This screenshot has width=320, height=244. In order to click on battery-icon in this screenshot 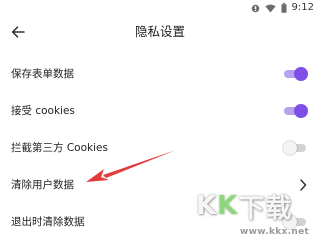, I will do `click(284, 8)`.